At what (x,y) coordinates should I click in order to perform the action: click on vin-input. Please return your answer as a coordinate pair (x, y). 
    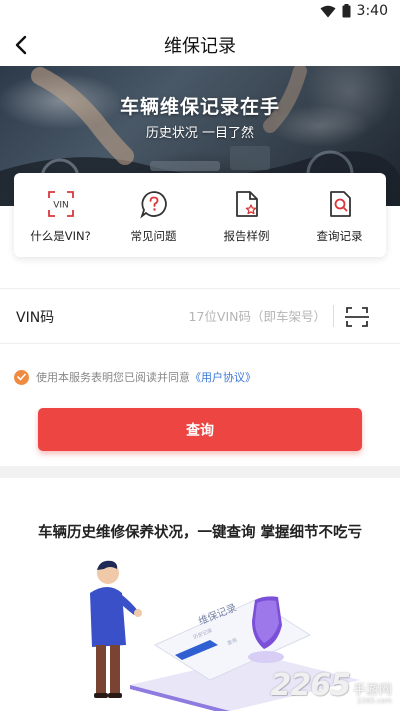
    Looking at the image, I should click on (208, 316).